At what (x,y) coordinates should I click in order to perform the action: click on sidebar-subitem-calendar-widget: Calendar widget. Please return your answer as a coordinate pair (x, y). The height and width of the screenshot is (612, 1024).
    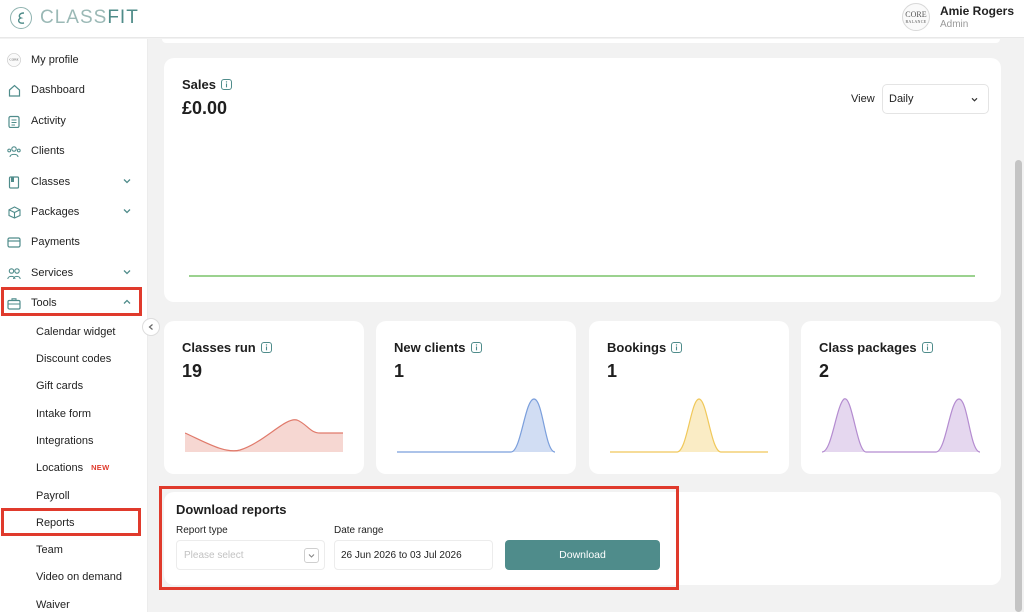
    Looking at the image, I should click on (74, 331).